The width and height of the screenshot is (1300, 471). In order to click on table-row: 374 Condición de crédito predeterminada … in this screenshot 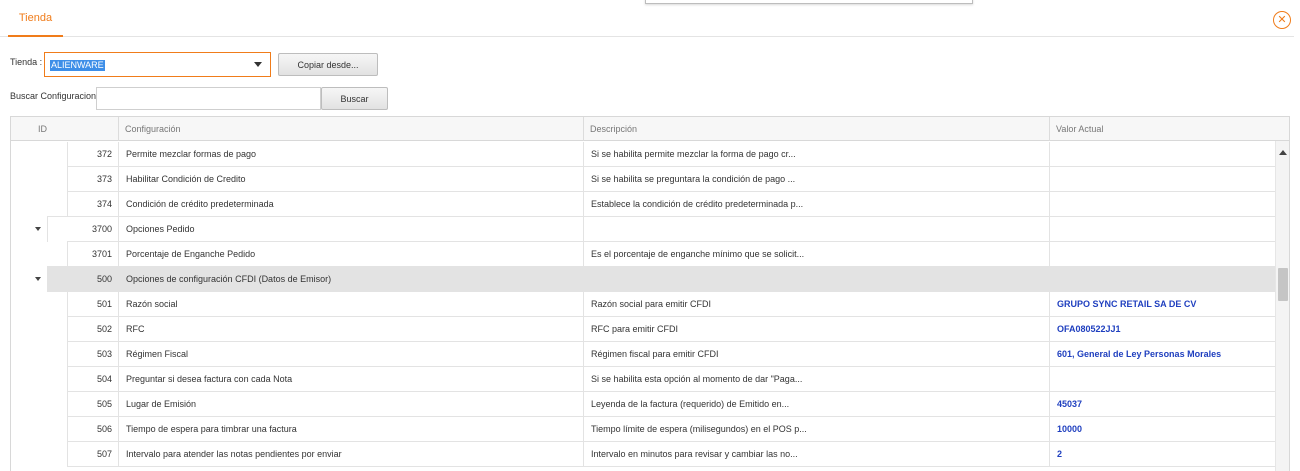, I will do `click(643, 204)`.